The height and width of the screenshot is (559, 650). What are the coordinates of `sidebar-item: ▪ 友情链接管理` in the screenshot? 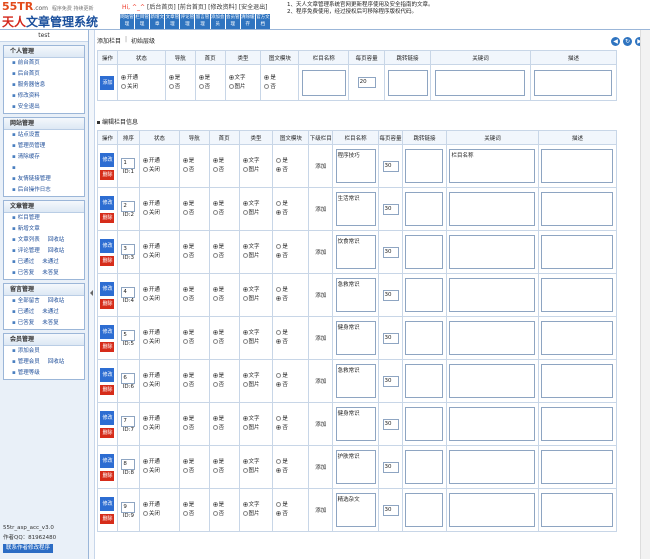 It's located at (44, 179).